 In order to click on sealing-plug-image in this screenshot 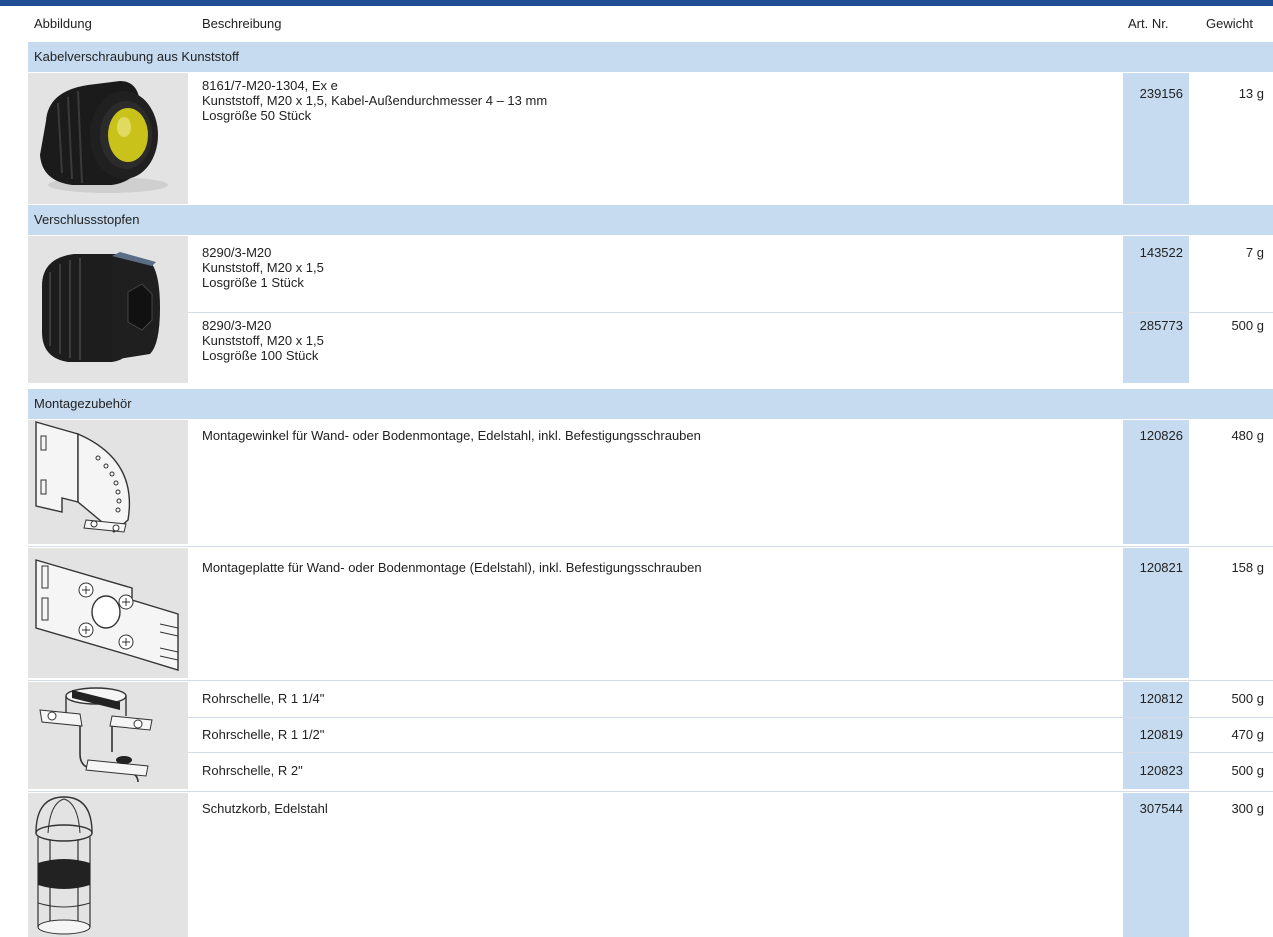, I will do `click(108, 309)`.